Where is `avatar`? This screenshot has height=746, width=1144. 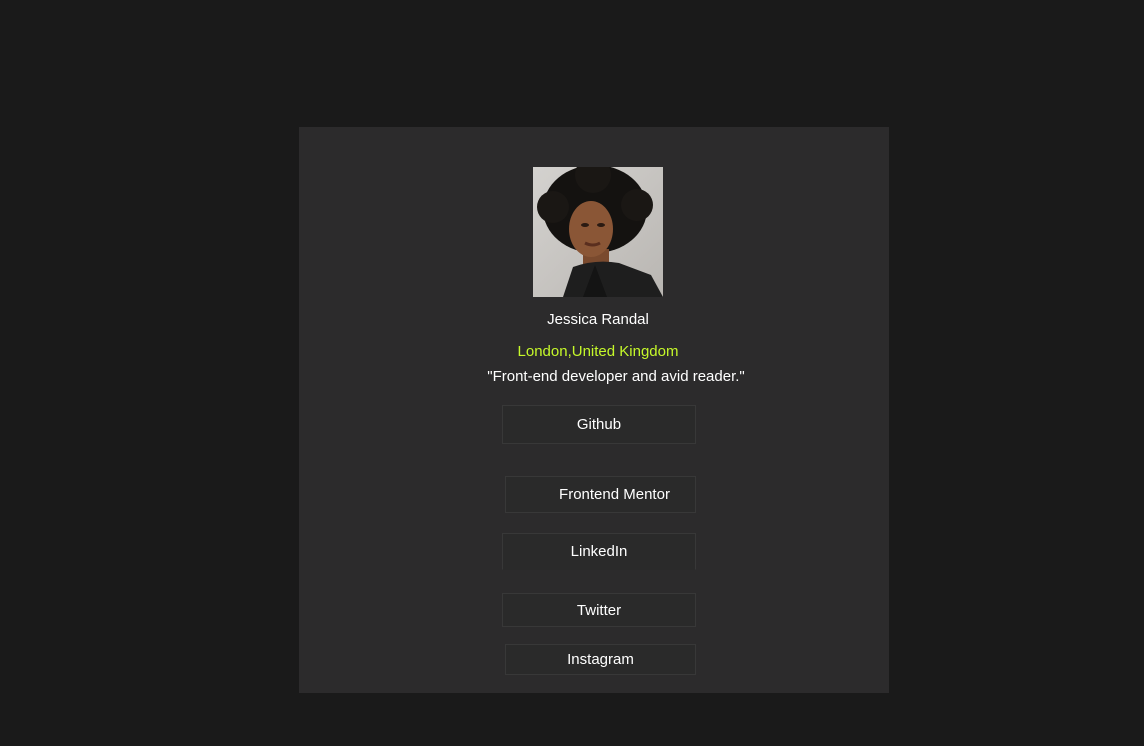
avatar is located at coordinates (598, 232).